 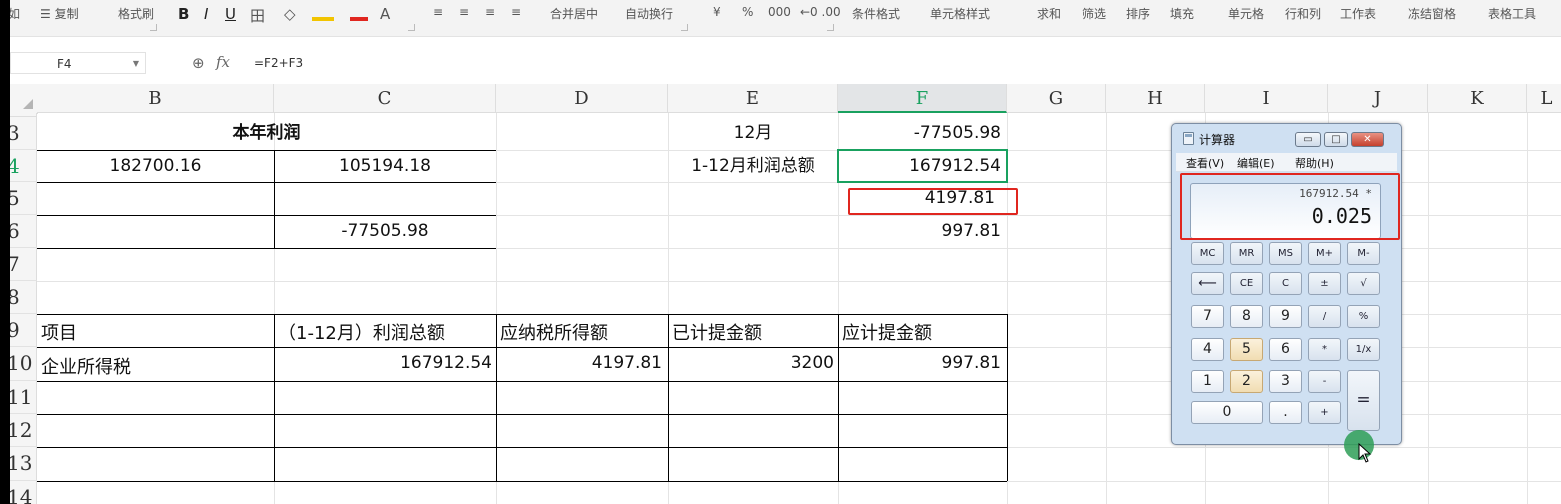 What do you see at coordinates (1358, 13) in the screenshot?
I see `worksheet-button: 工作表` at bounding box center [1358, 13].